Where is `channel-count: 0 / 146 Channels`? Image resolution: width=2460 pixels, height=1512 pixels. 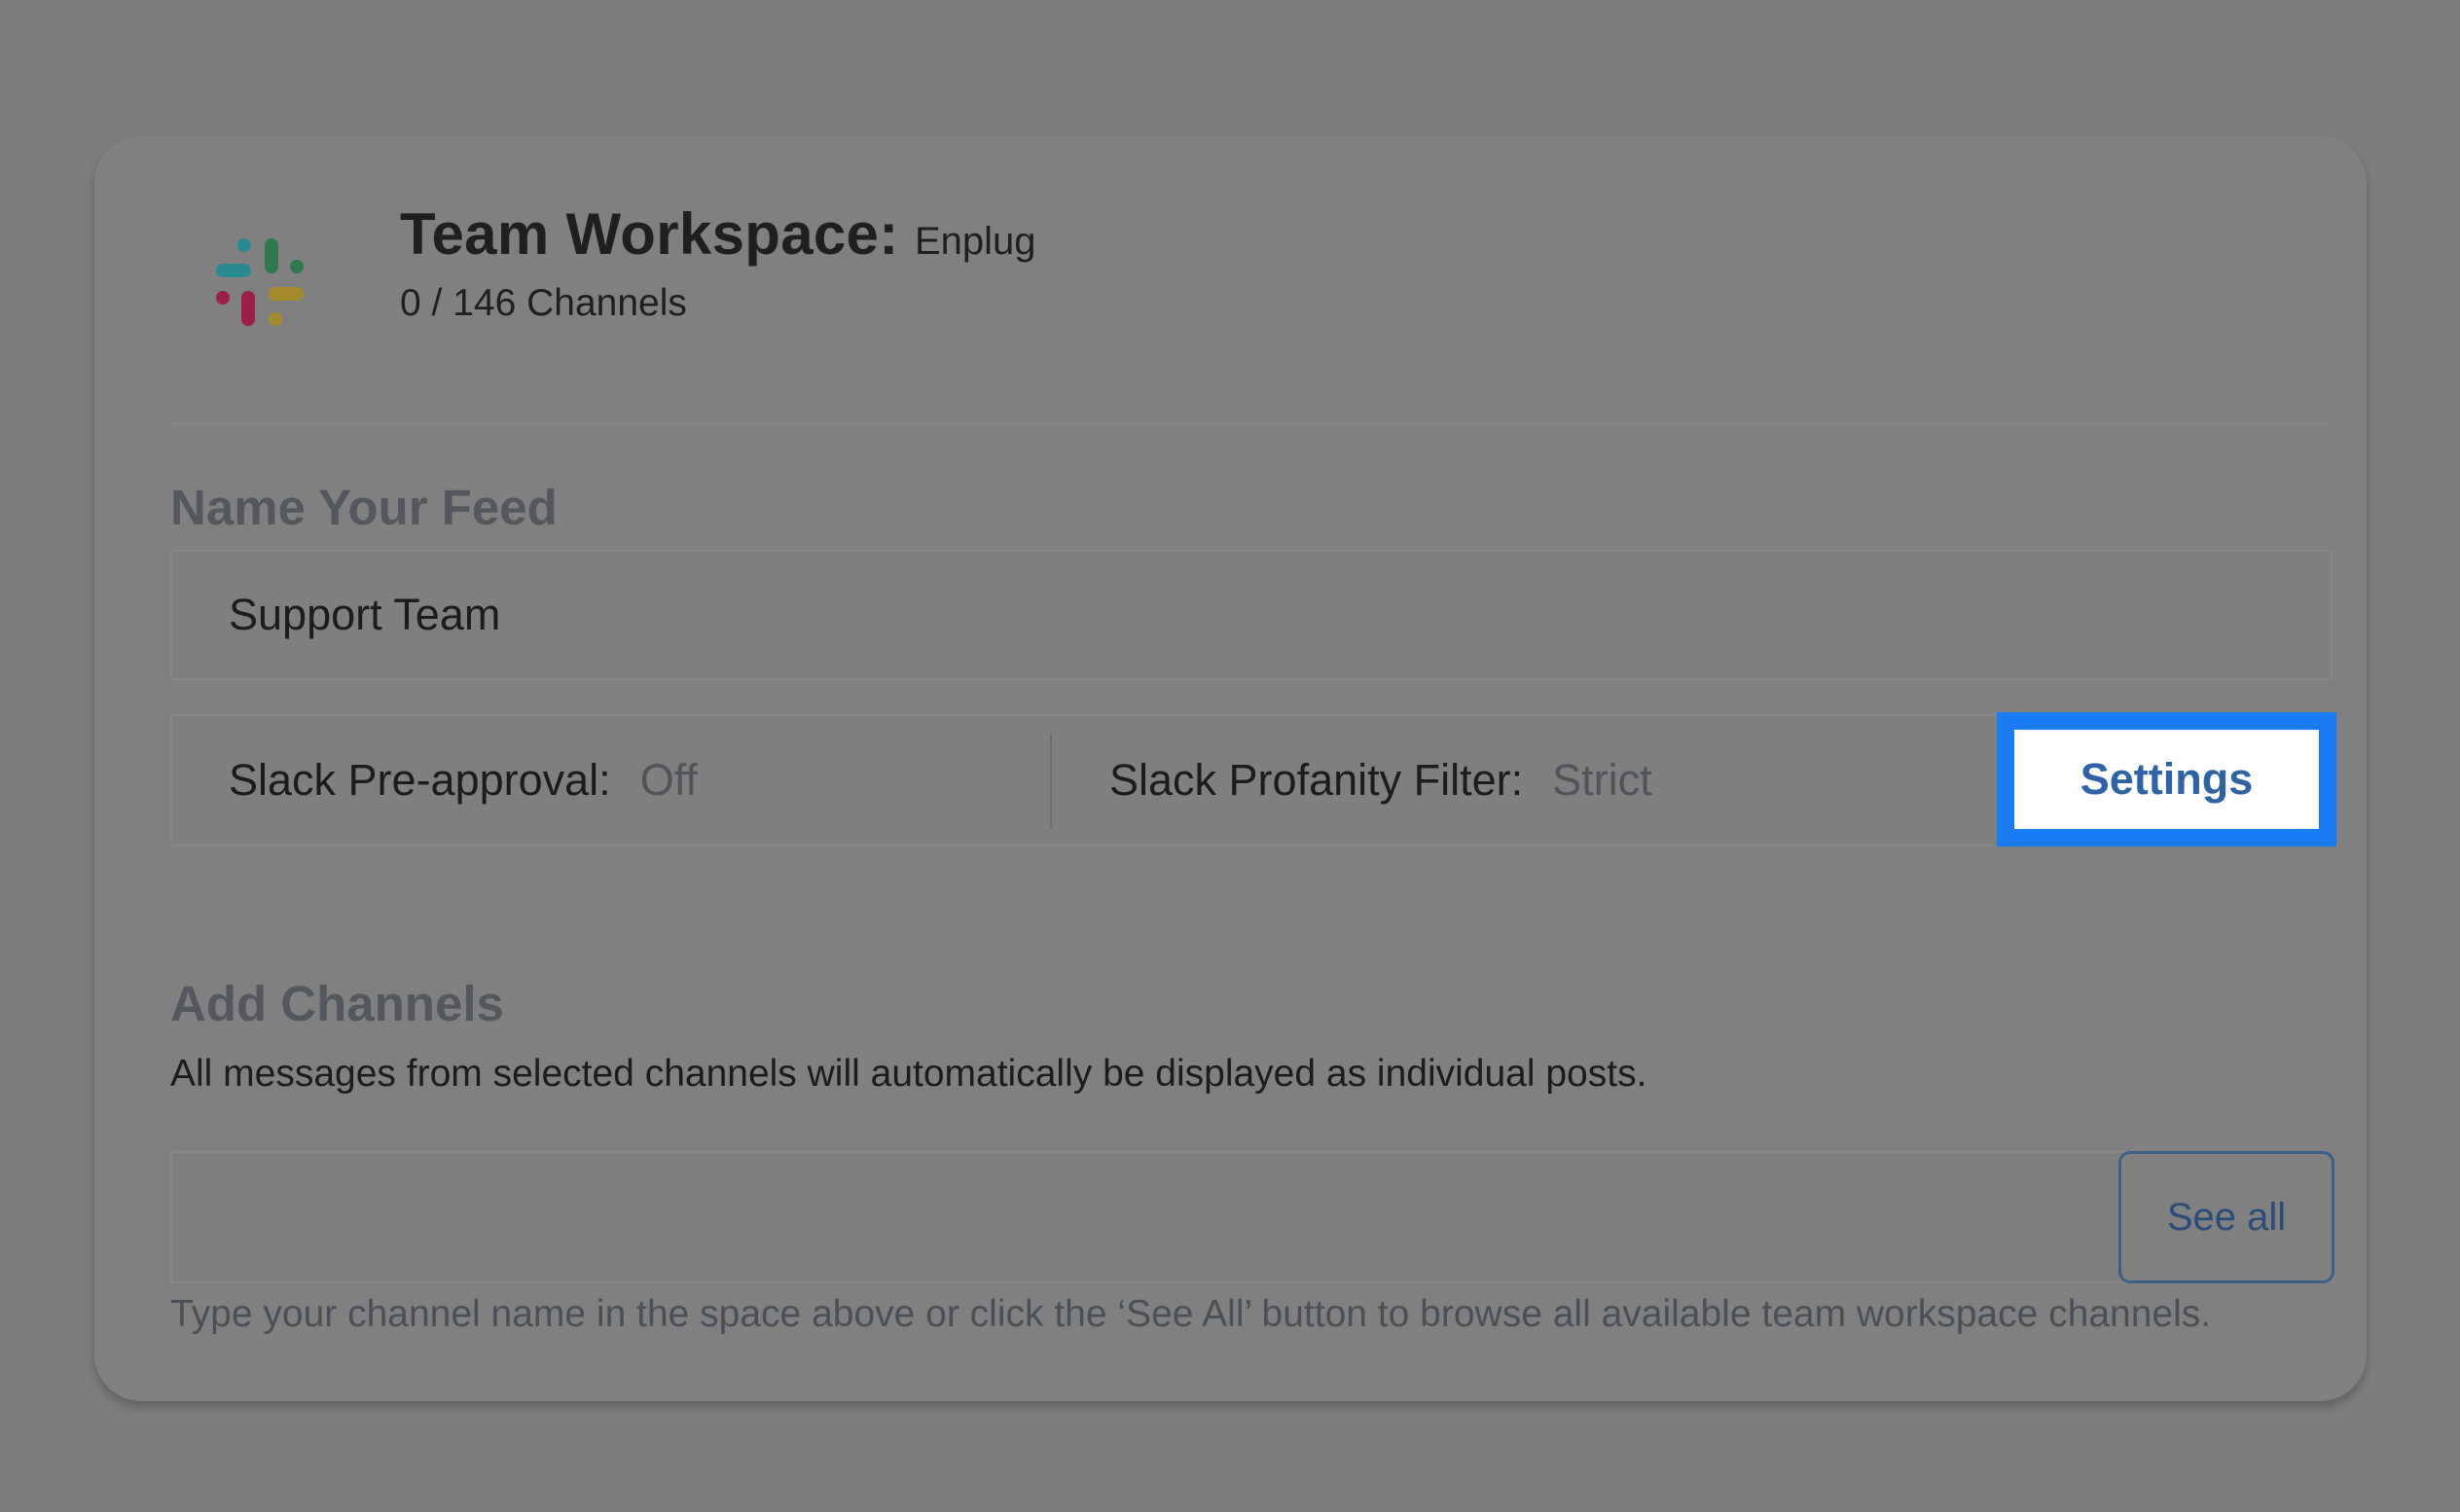
channel-count: 0 / 146 Channels is located at coordinates (543, 303).